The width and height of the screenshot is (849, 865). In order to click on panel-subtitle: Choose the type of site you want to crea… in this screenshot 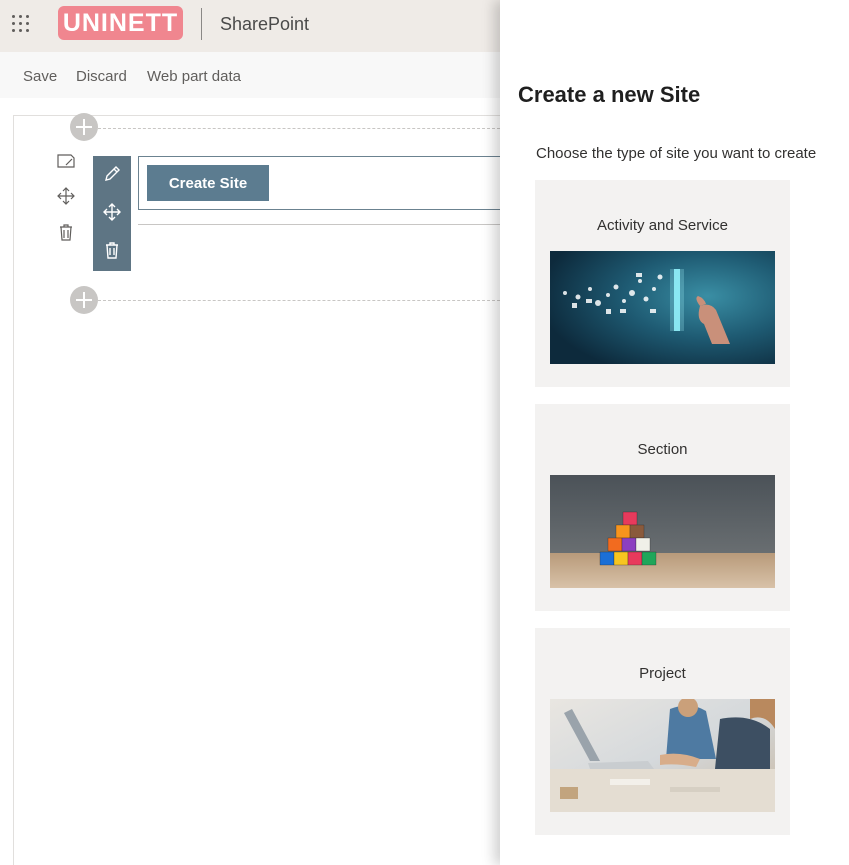, I will do `click(676, 153)`.